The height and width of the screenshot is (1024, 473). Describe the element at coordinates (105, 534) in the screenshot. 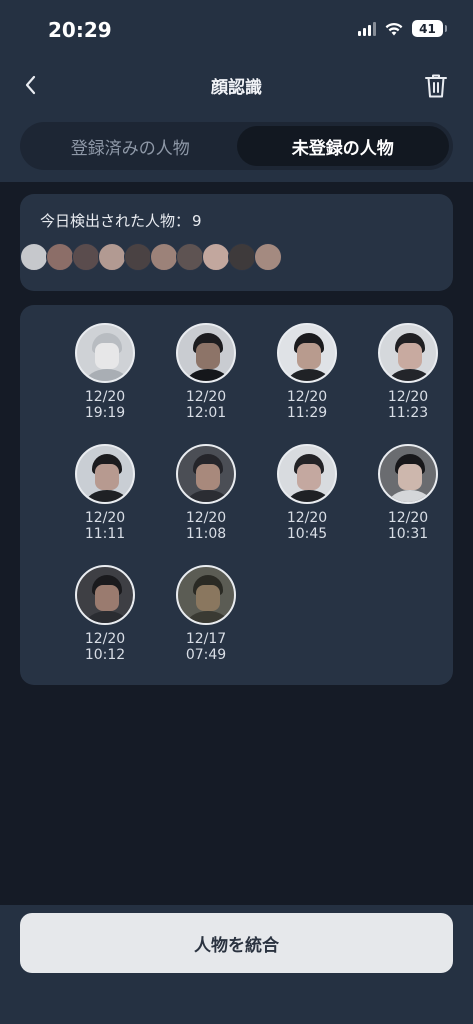

I see `face-time: 11:11` at that location.